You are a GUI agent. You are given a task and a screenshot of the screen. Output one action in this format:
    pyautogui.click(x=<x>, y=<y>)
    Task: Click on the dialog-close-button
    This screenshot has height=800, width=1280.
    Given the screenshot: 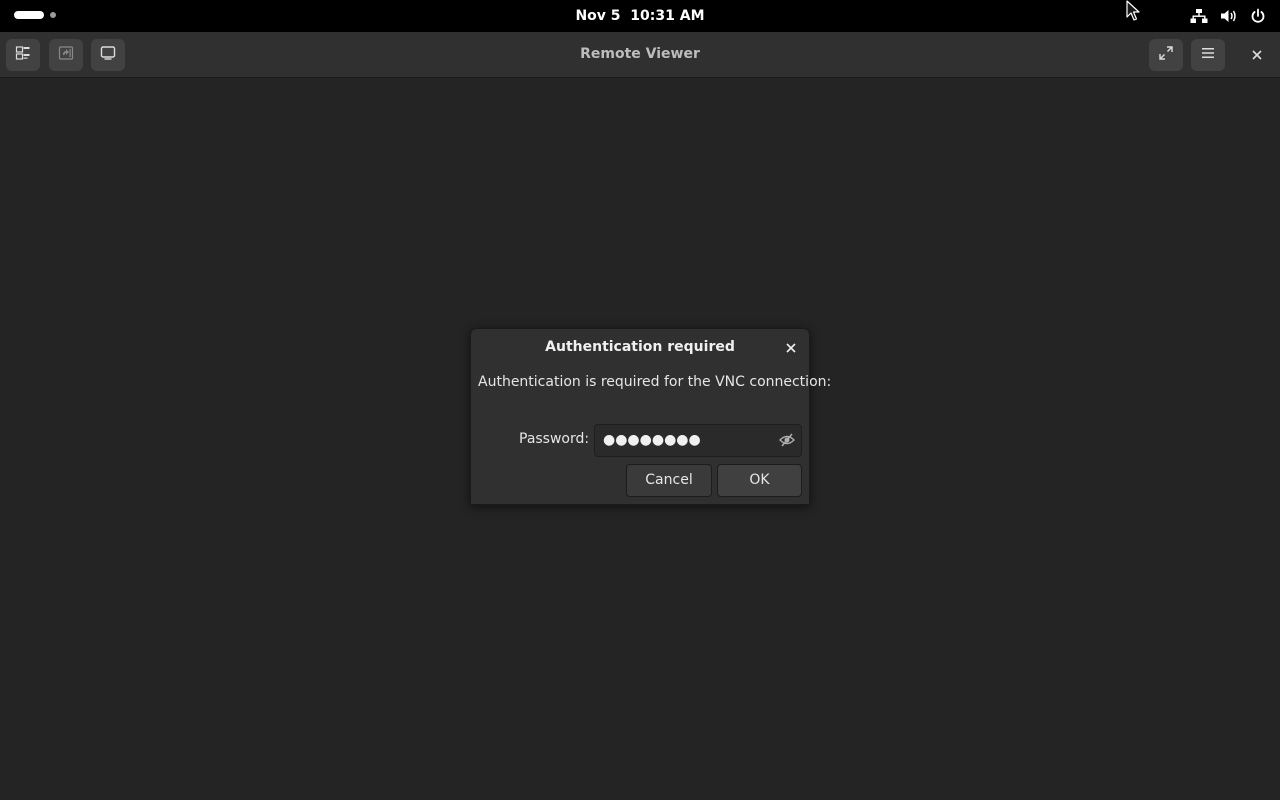 What is the action you would take?
    pyautogui.click(x=791, y=347)
    